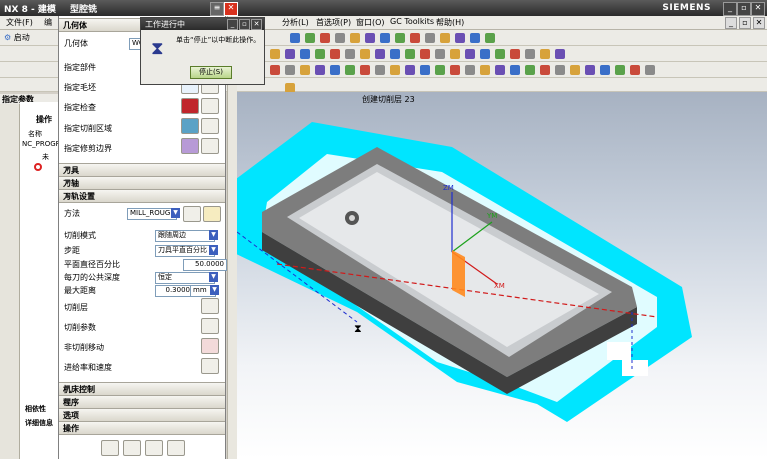  I want to click on verify-button, so click(154, 448).